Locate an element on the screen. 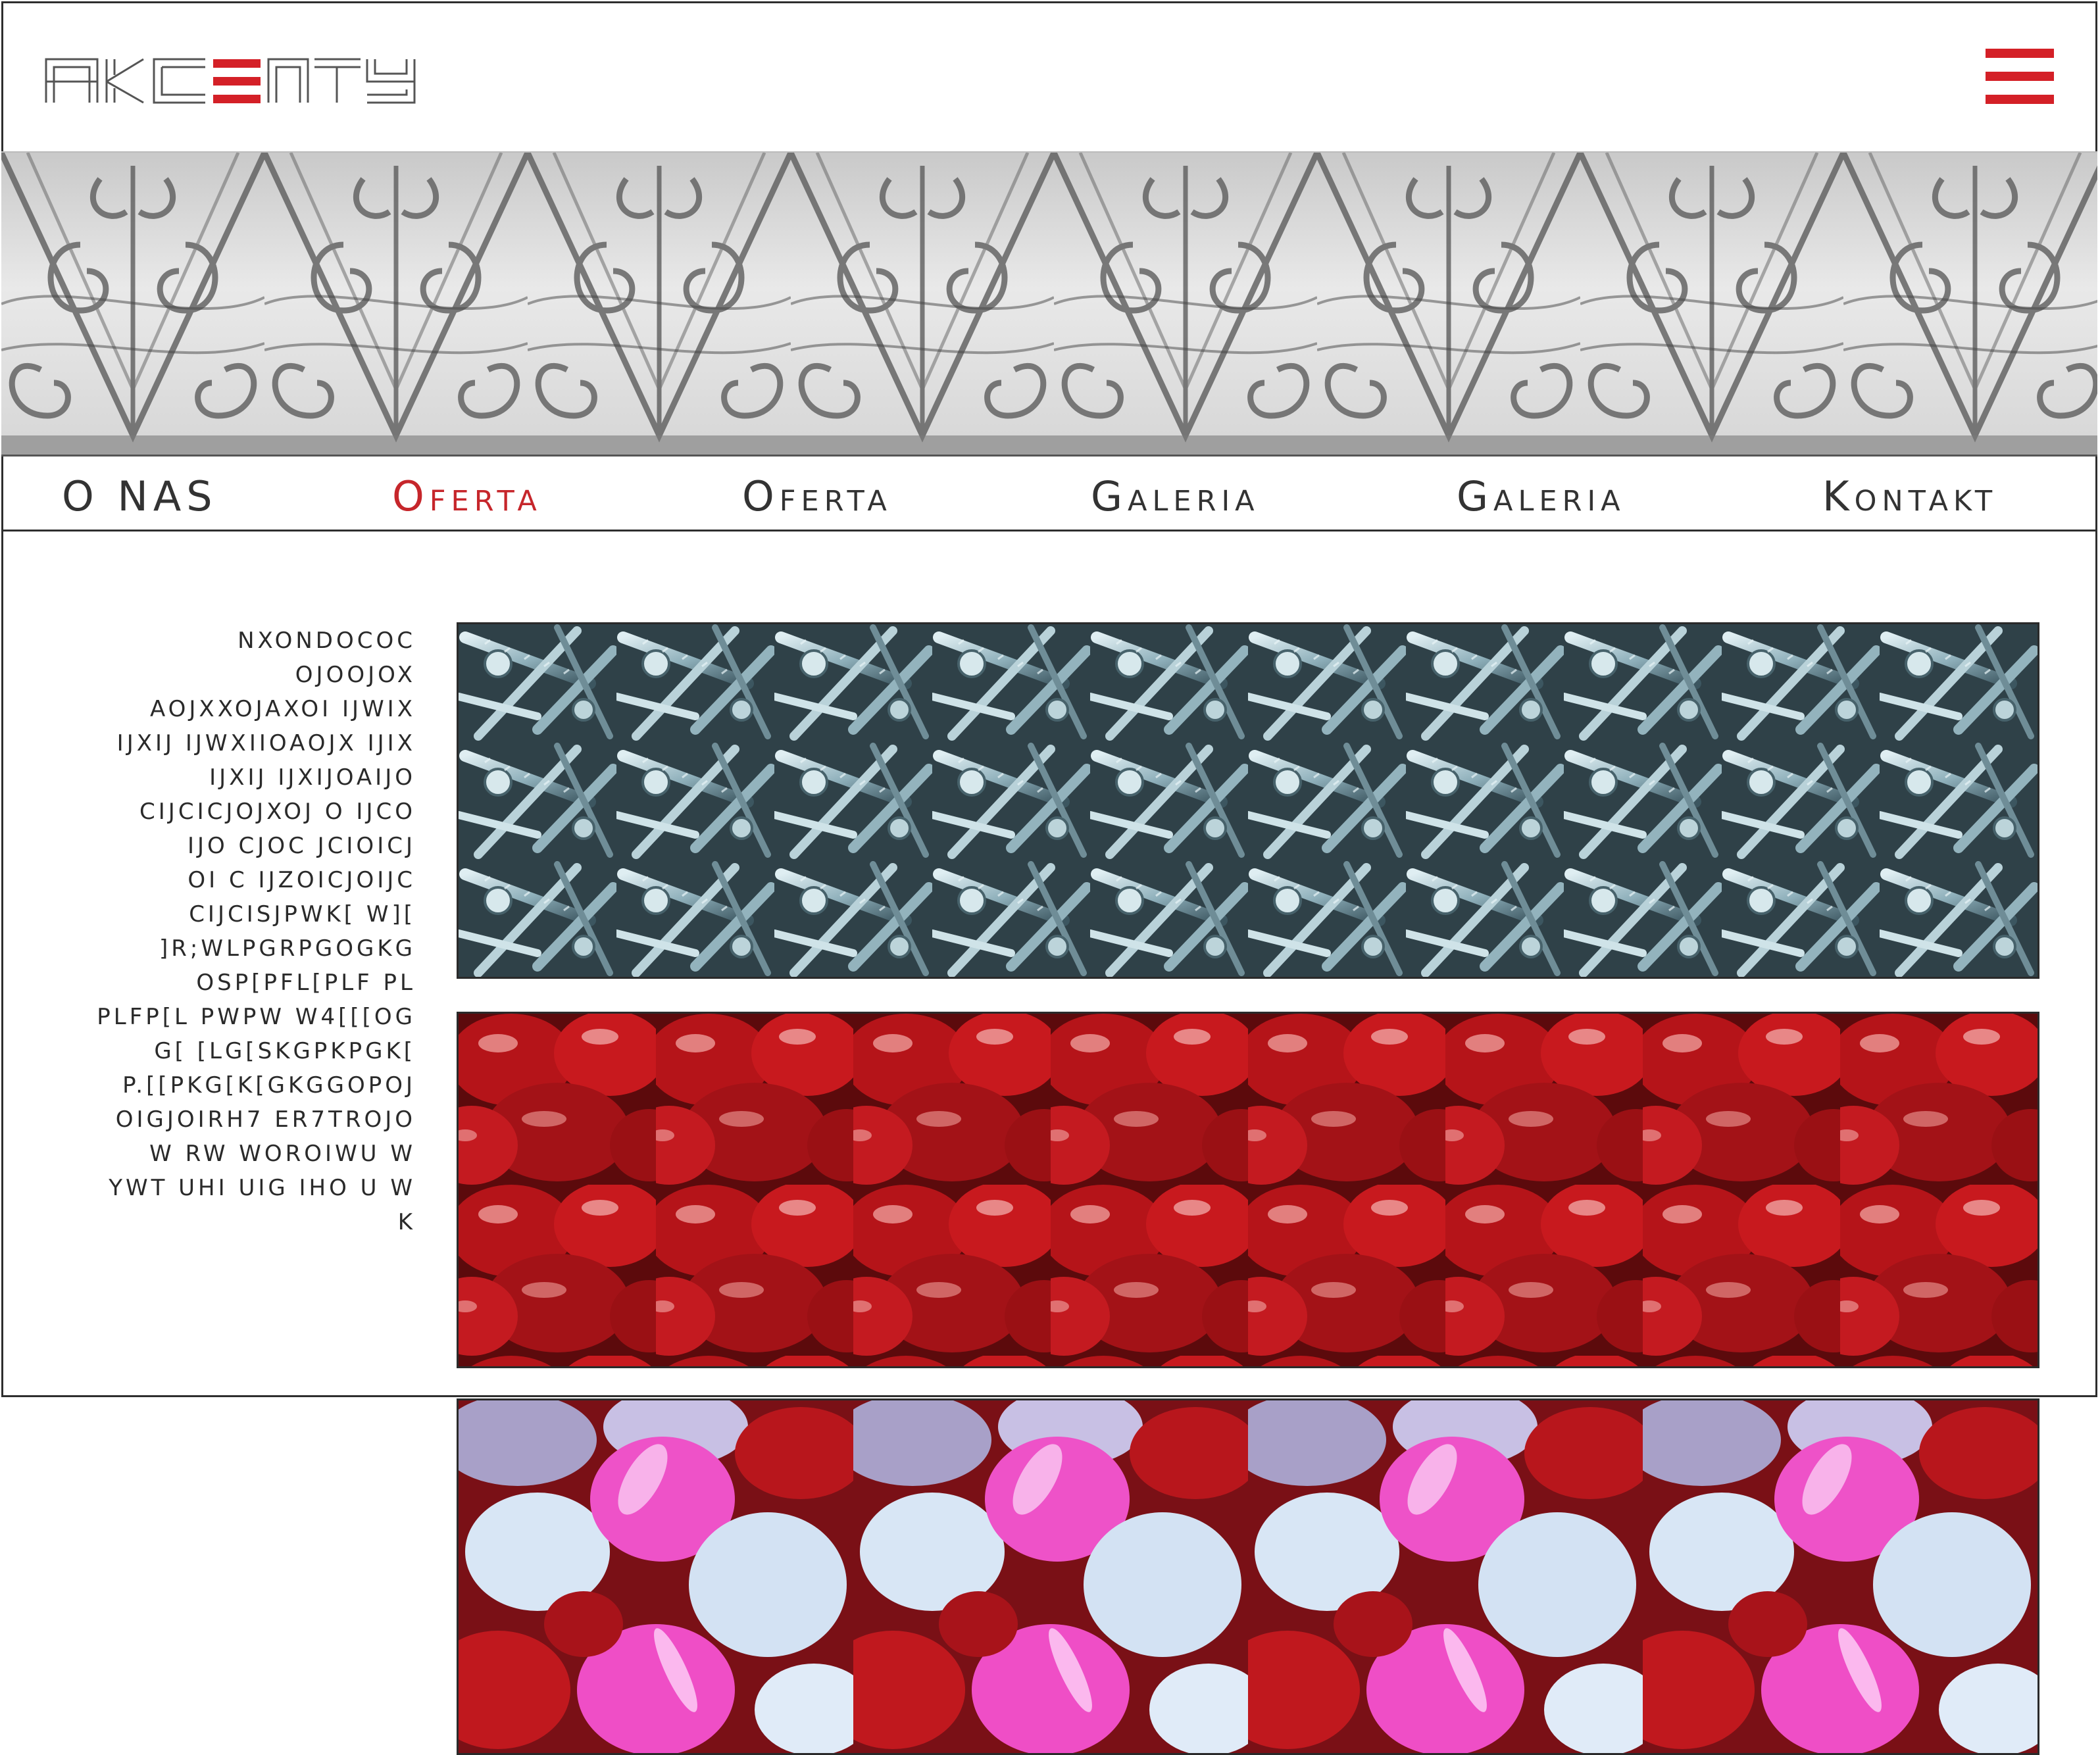 The height and width of the screenshot is (1755, 2100). nav-item-o-nas: O NAS is located at coordinates (140, 493).